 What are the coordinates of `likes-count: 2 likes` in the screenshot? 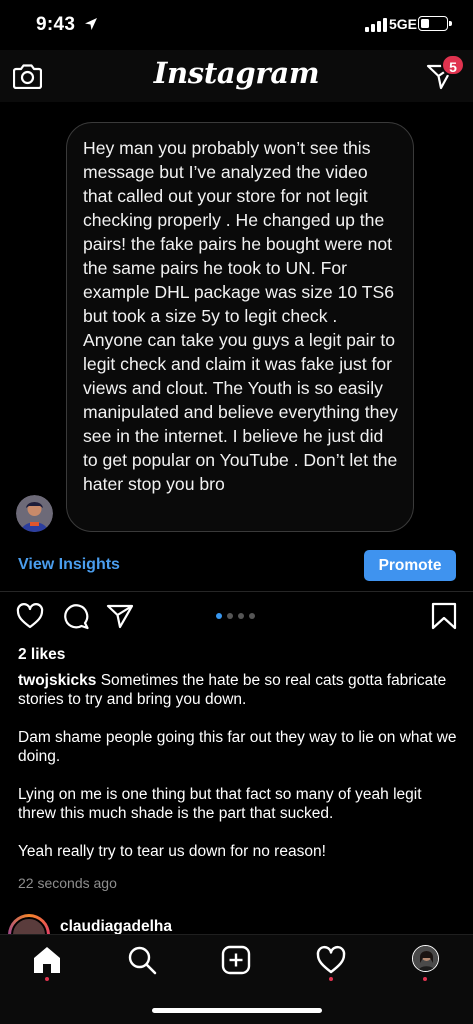 It's located at (41, 655).